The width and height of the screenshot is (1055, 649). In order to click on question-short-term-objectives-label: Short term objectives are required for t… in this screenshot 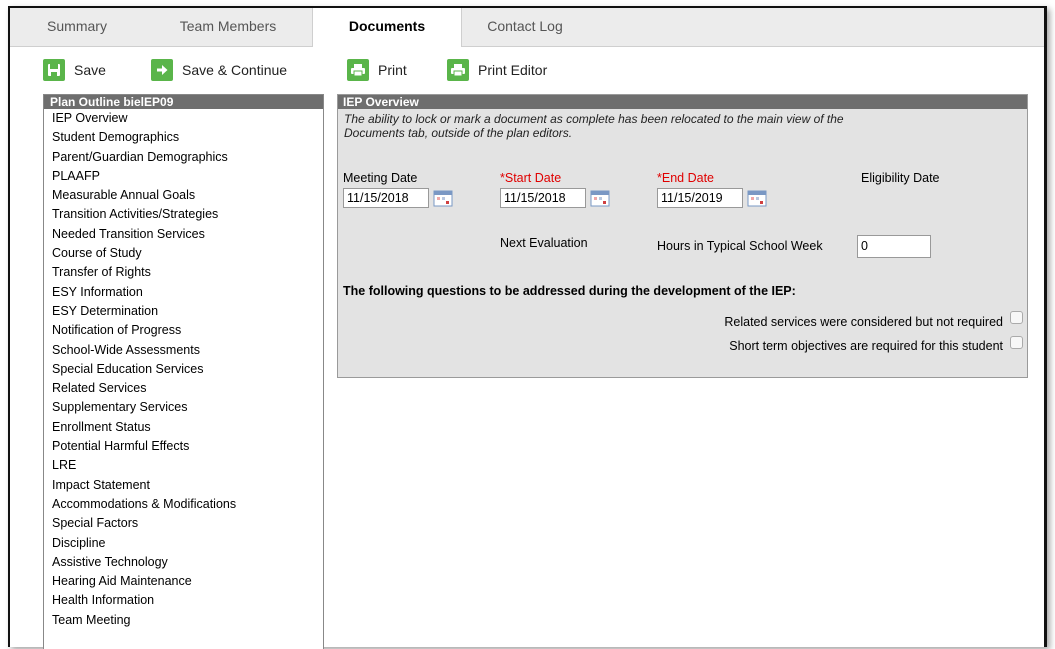, I will do `click(866, 346)`.